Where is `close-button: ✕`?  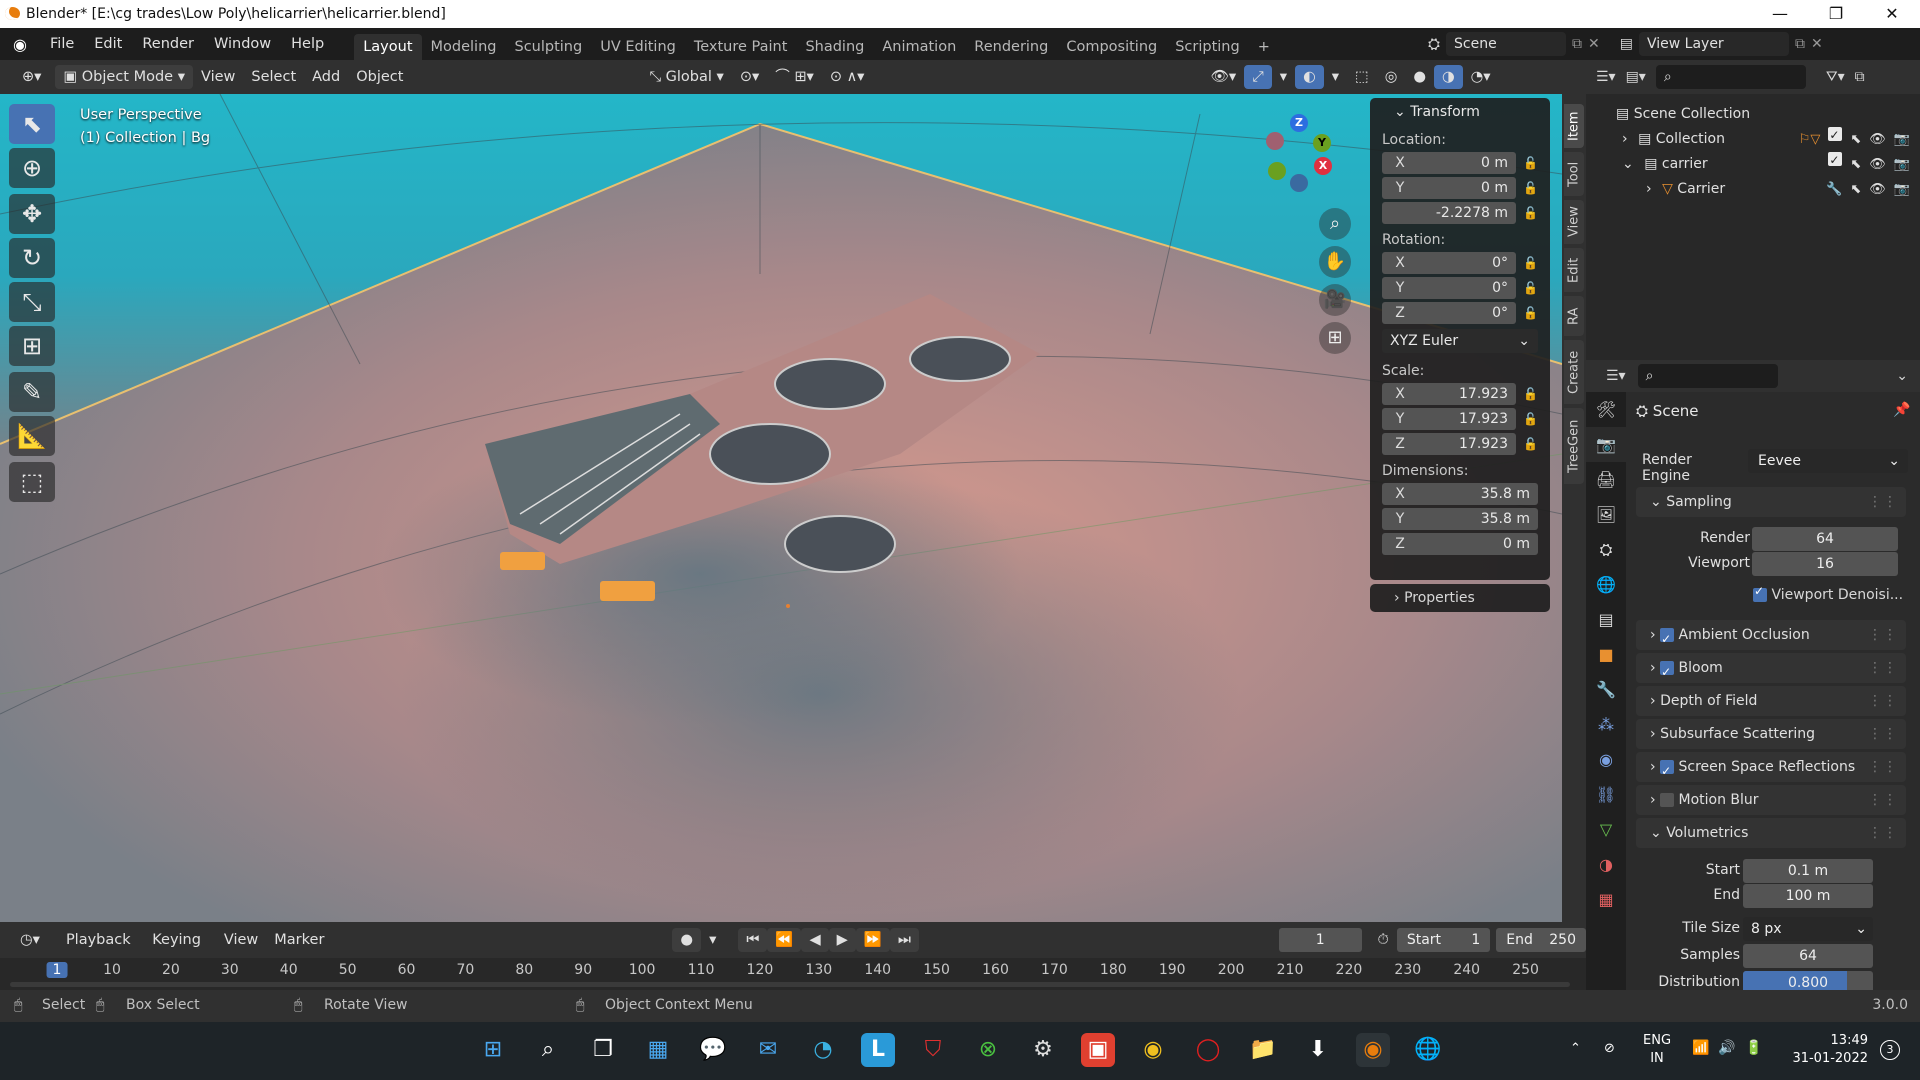
close-button: ✕ is located at coordinates (1892, 14).